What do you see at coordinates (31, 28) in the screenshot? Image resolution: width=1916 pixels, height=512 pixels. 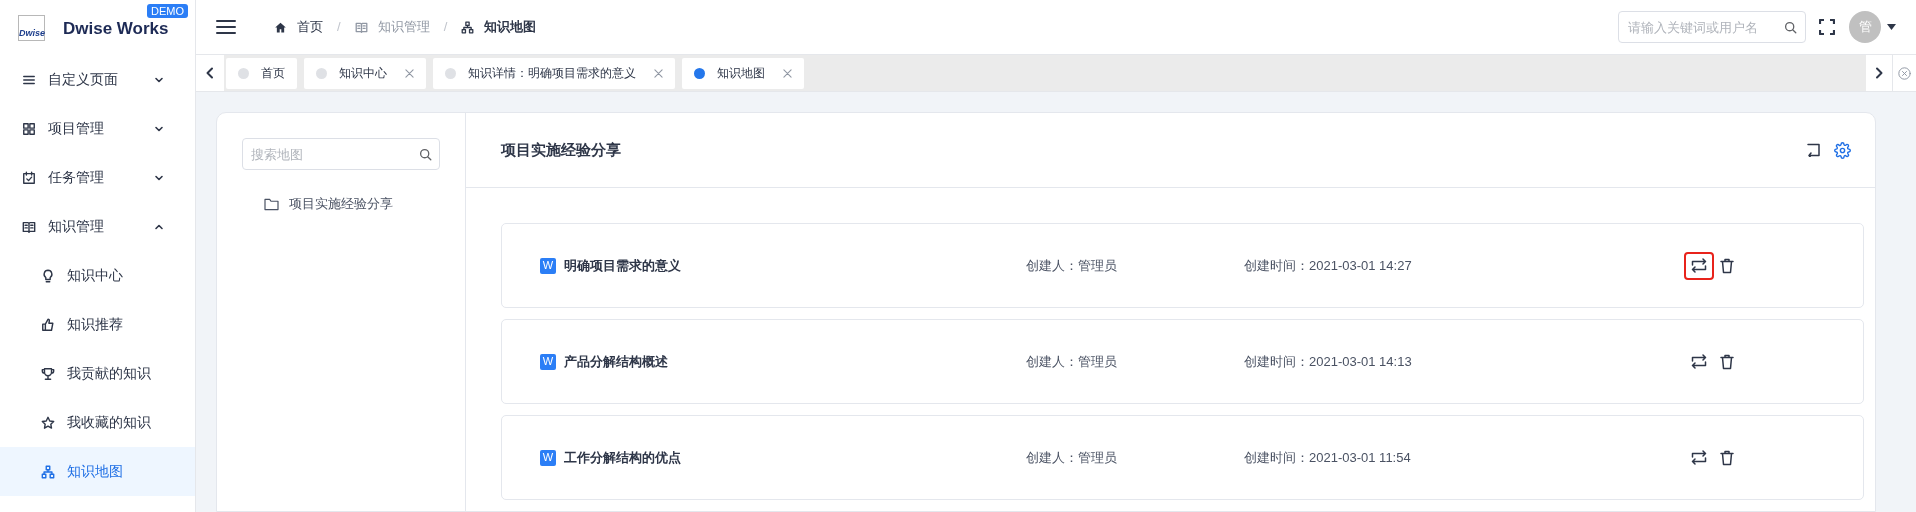 I see `logo-mark: Dwise` at bounding box center [31, 28].